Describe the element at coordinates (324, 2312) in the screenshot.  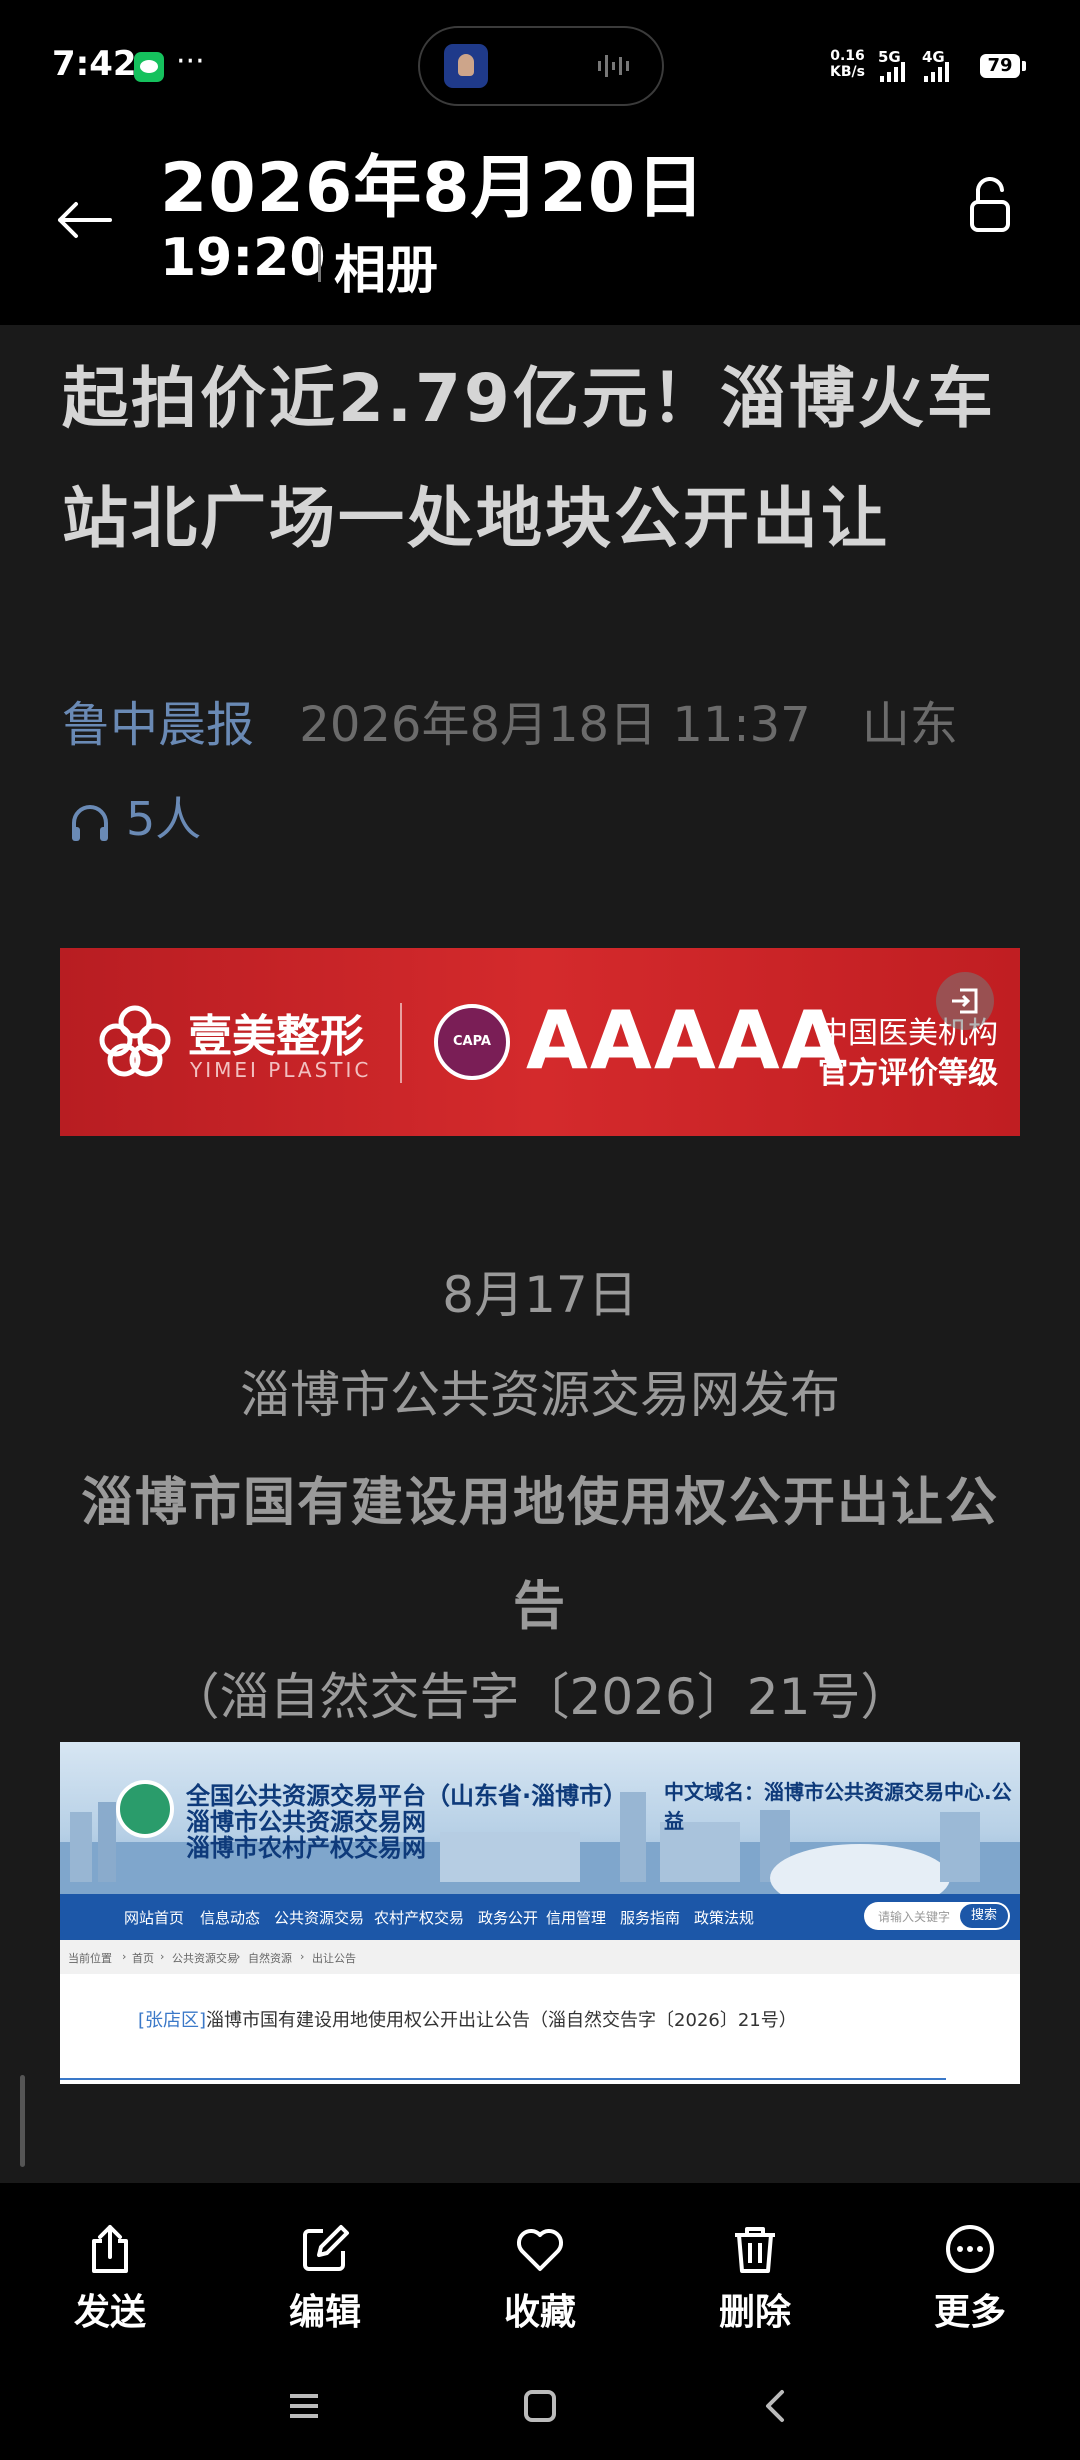
I see `edit-label: 编辑` at that location.